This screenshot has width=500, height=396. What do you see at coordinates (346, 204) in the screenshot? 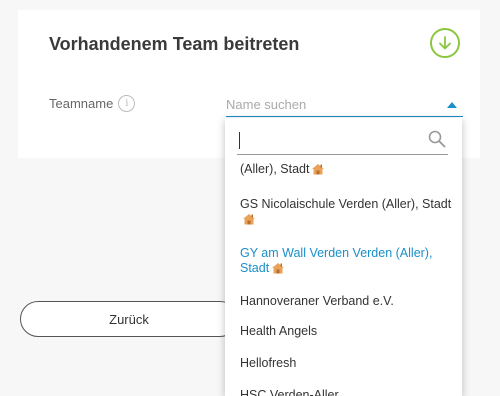
I see `option-label: GS Nicolaischule Verden (Aller), Stadt` at bounding box center [346, 204].